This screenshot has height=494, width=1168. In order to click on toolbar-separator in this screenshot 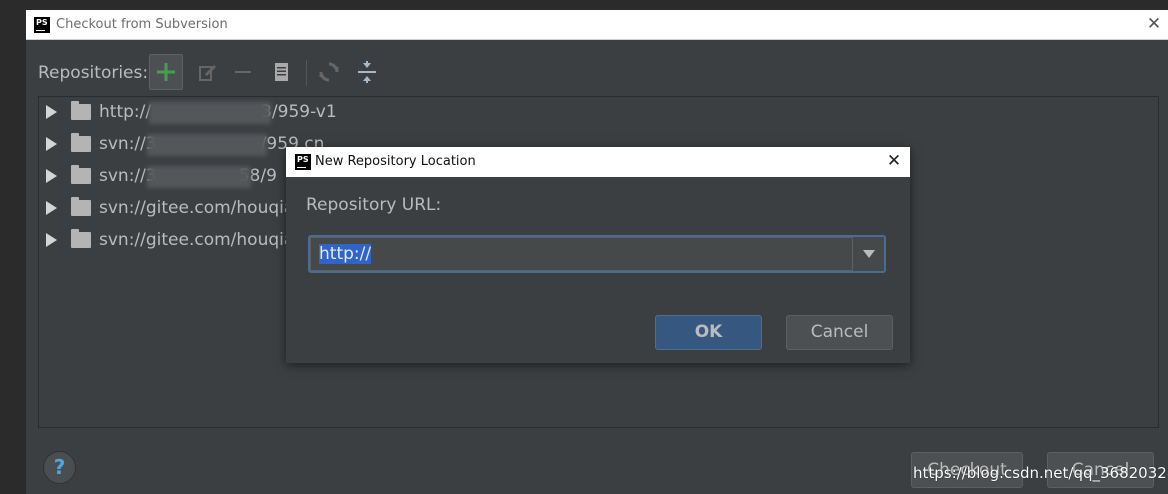, I will do `click(306, 73)`.